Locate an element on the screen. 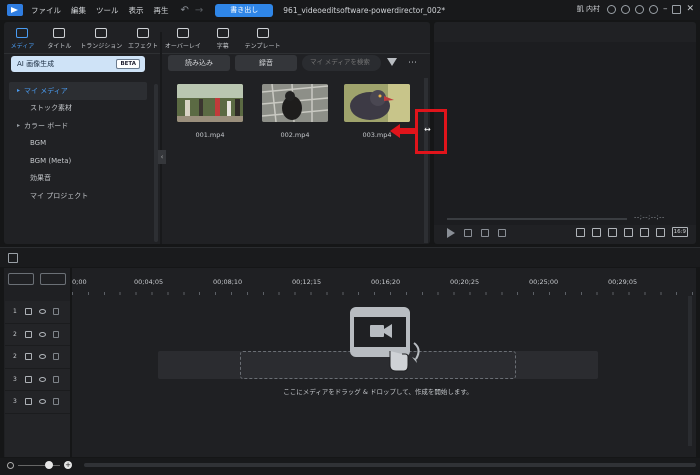 This screenshot has width=700, height=475. play-icon is located at coordinates (451, 233).